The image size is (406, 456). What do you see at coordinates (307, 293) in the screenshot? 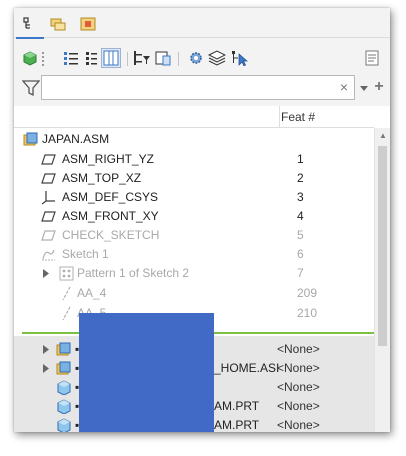
I see `feat-number: 209` at bounding box center [307, 293].